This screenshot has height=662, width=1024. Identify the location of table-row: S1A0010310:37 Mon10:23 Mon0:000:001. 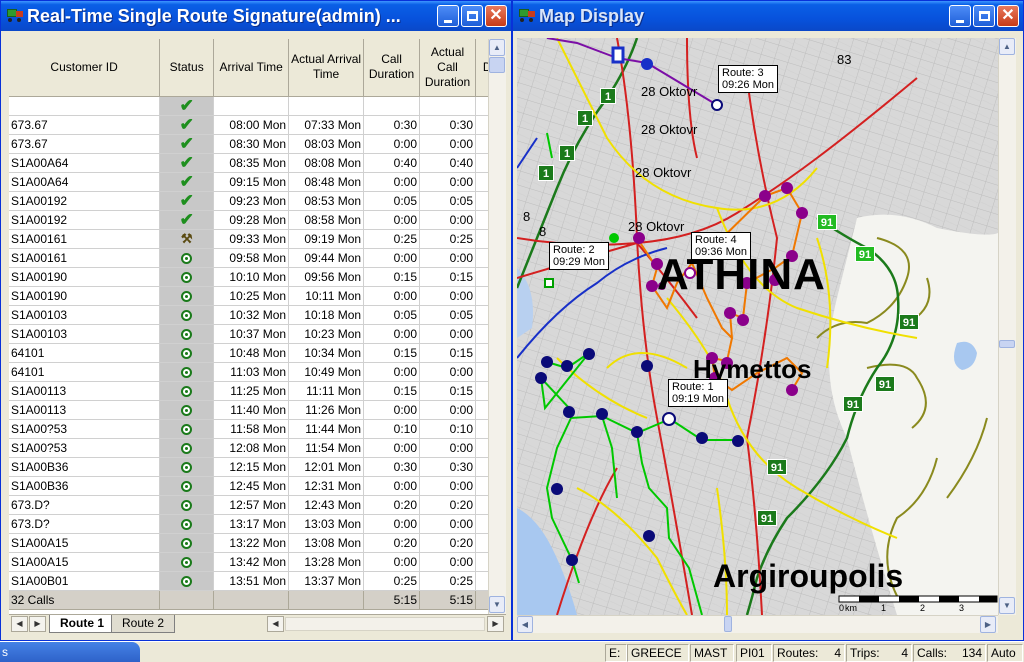
(257, 334).